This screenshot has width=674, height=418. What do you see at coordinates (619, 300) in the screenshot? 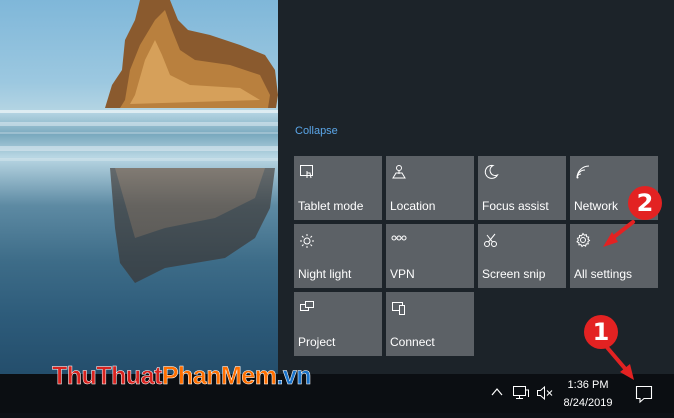
I see `annotation-arrows` at bounding box center [619, 300].